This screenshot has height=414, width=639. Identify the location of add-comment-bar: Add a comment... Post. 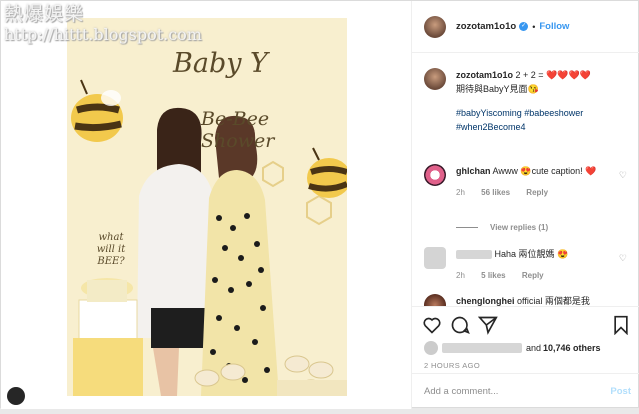
(525, 391).